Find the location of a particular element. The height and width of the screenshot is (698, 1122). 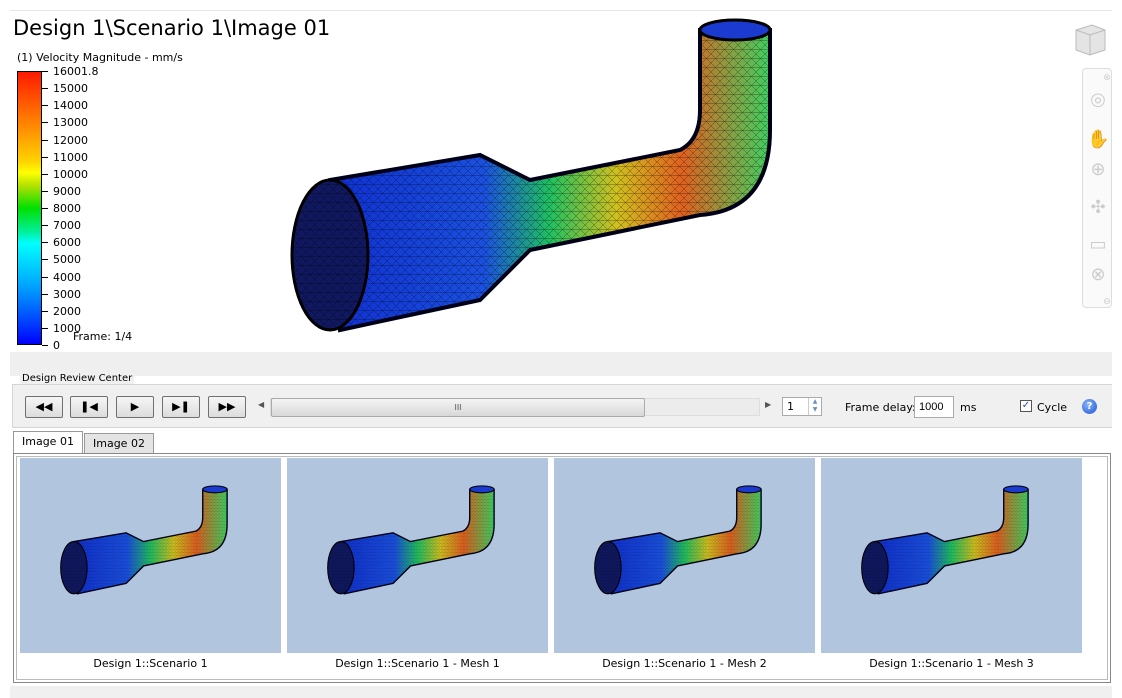

rewind-icon: ⊗ is located at coordinates (1098, 275).